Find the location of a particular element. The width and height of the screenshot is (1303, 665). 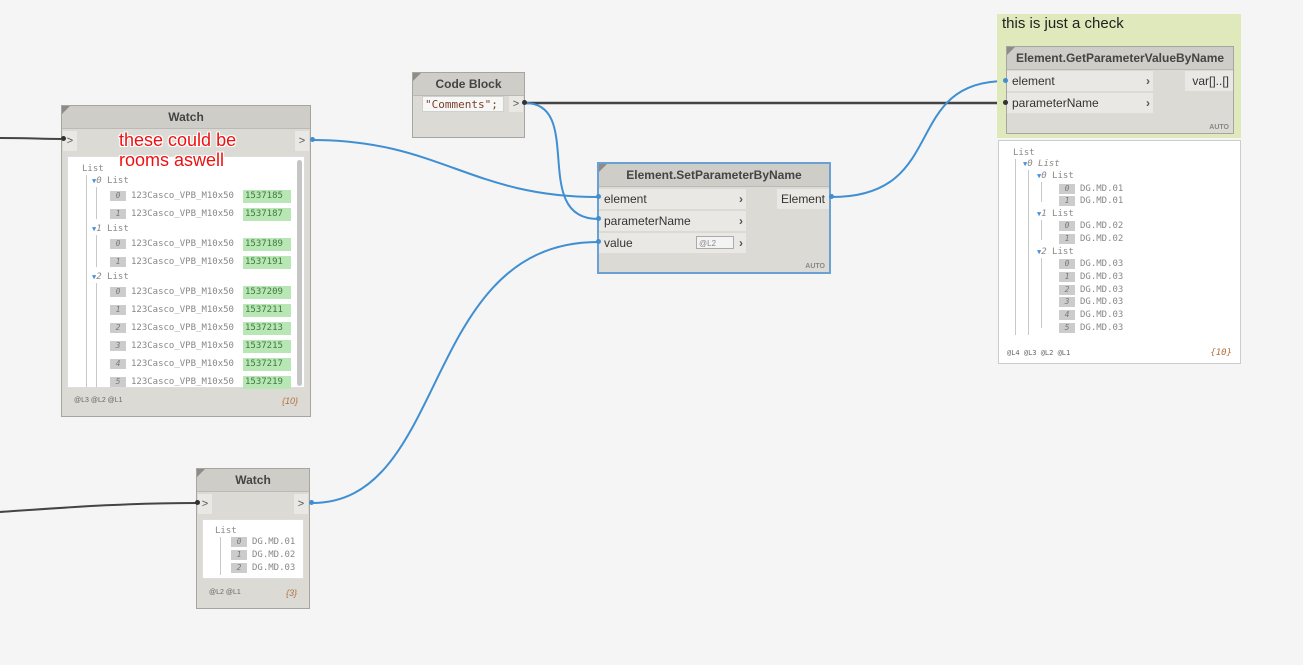

item-id: 1537219 is located at coordinates (267, 382).